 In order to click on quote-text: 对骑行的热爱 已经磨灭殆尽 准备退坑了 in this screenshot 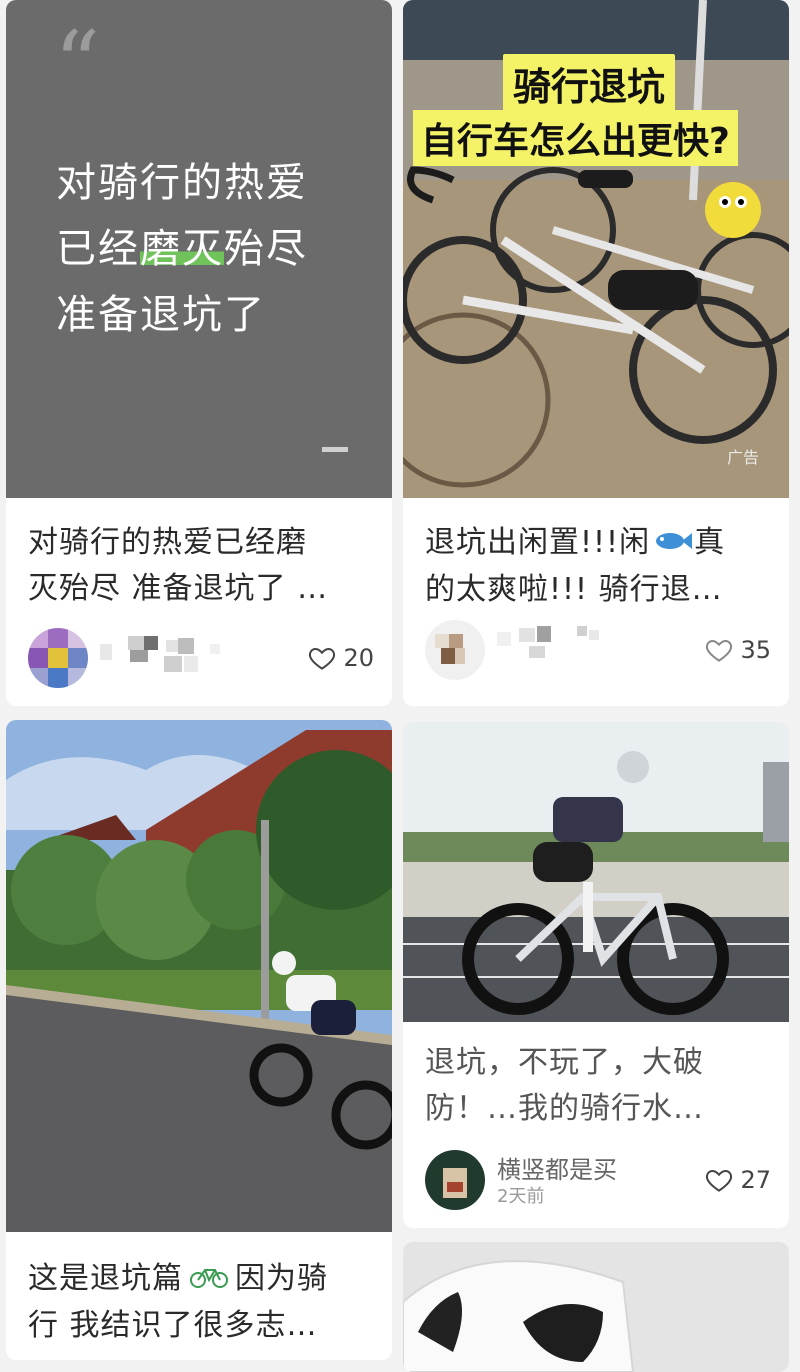, I will do `click(216, 249)`.